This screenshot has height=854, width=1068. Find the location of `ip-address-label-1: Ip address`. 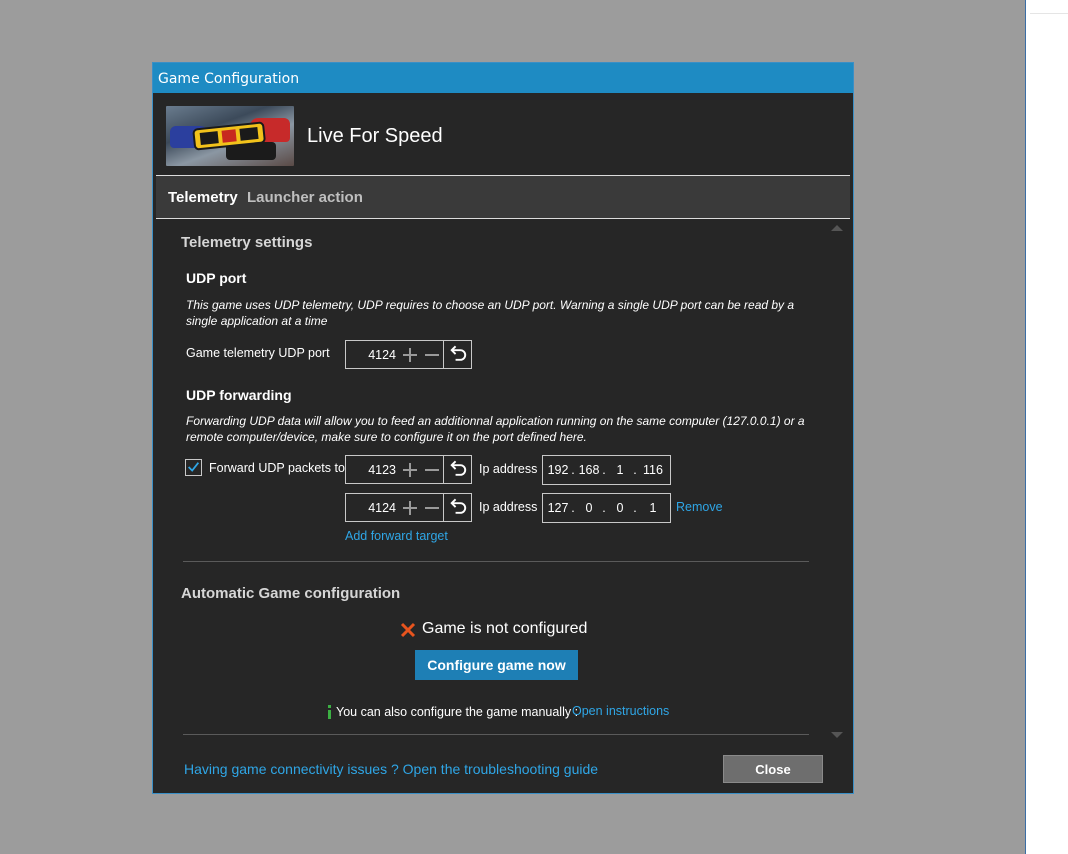

ip-address-label-1: Ip address is located at coordinates (508, 469).